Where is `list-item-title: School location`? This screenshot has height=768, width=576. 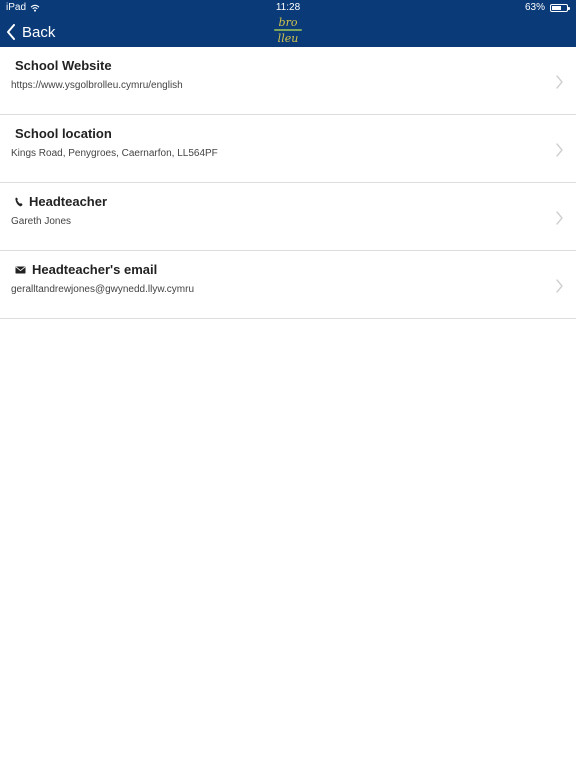
list-item-title: School location is located at coordinates (63, 133).